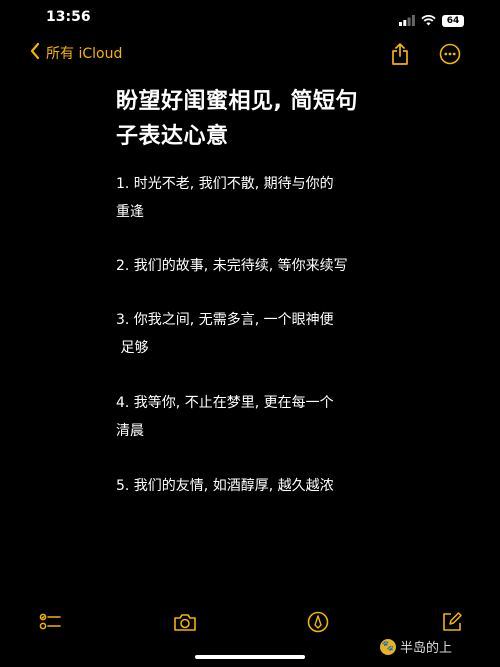  Describe the element at coordinates (50, 622) in the screenshot. I see `checklist-icon` at that location.